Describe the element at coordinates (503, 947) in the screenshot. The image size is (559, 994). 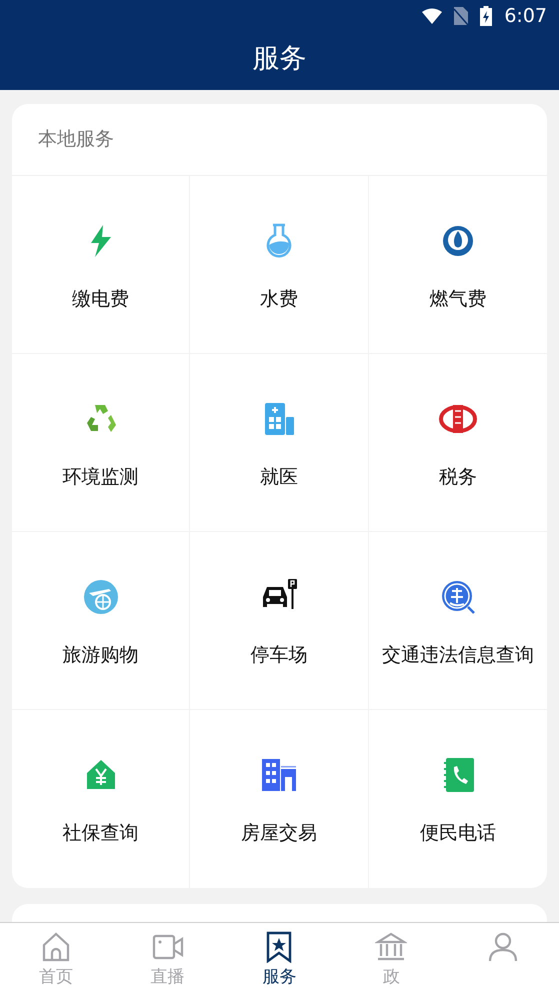
I see `person-icon` at that location.